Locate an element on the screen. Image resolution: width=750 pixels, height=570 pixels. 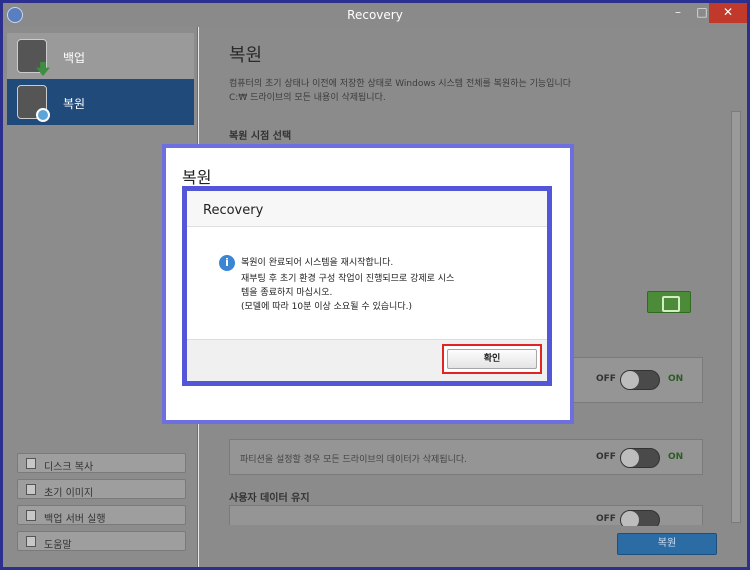
message-line: 템을 종료하지 마십시오. is located at coordinates (287, 293).